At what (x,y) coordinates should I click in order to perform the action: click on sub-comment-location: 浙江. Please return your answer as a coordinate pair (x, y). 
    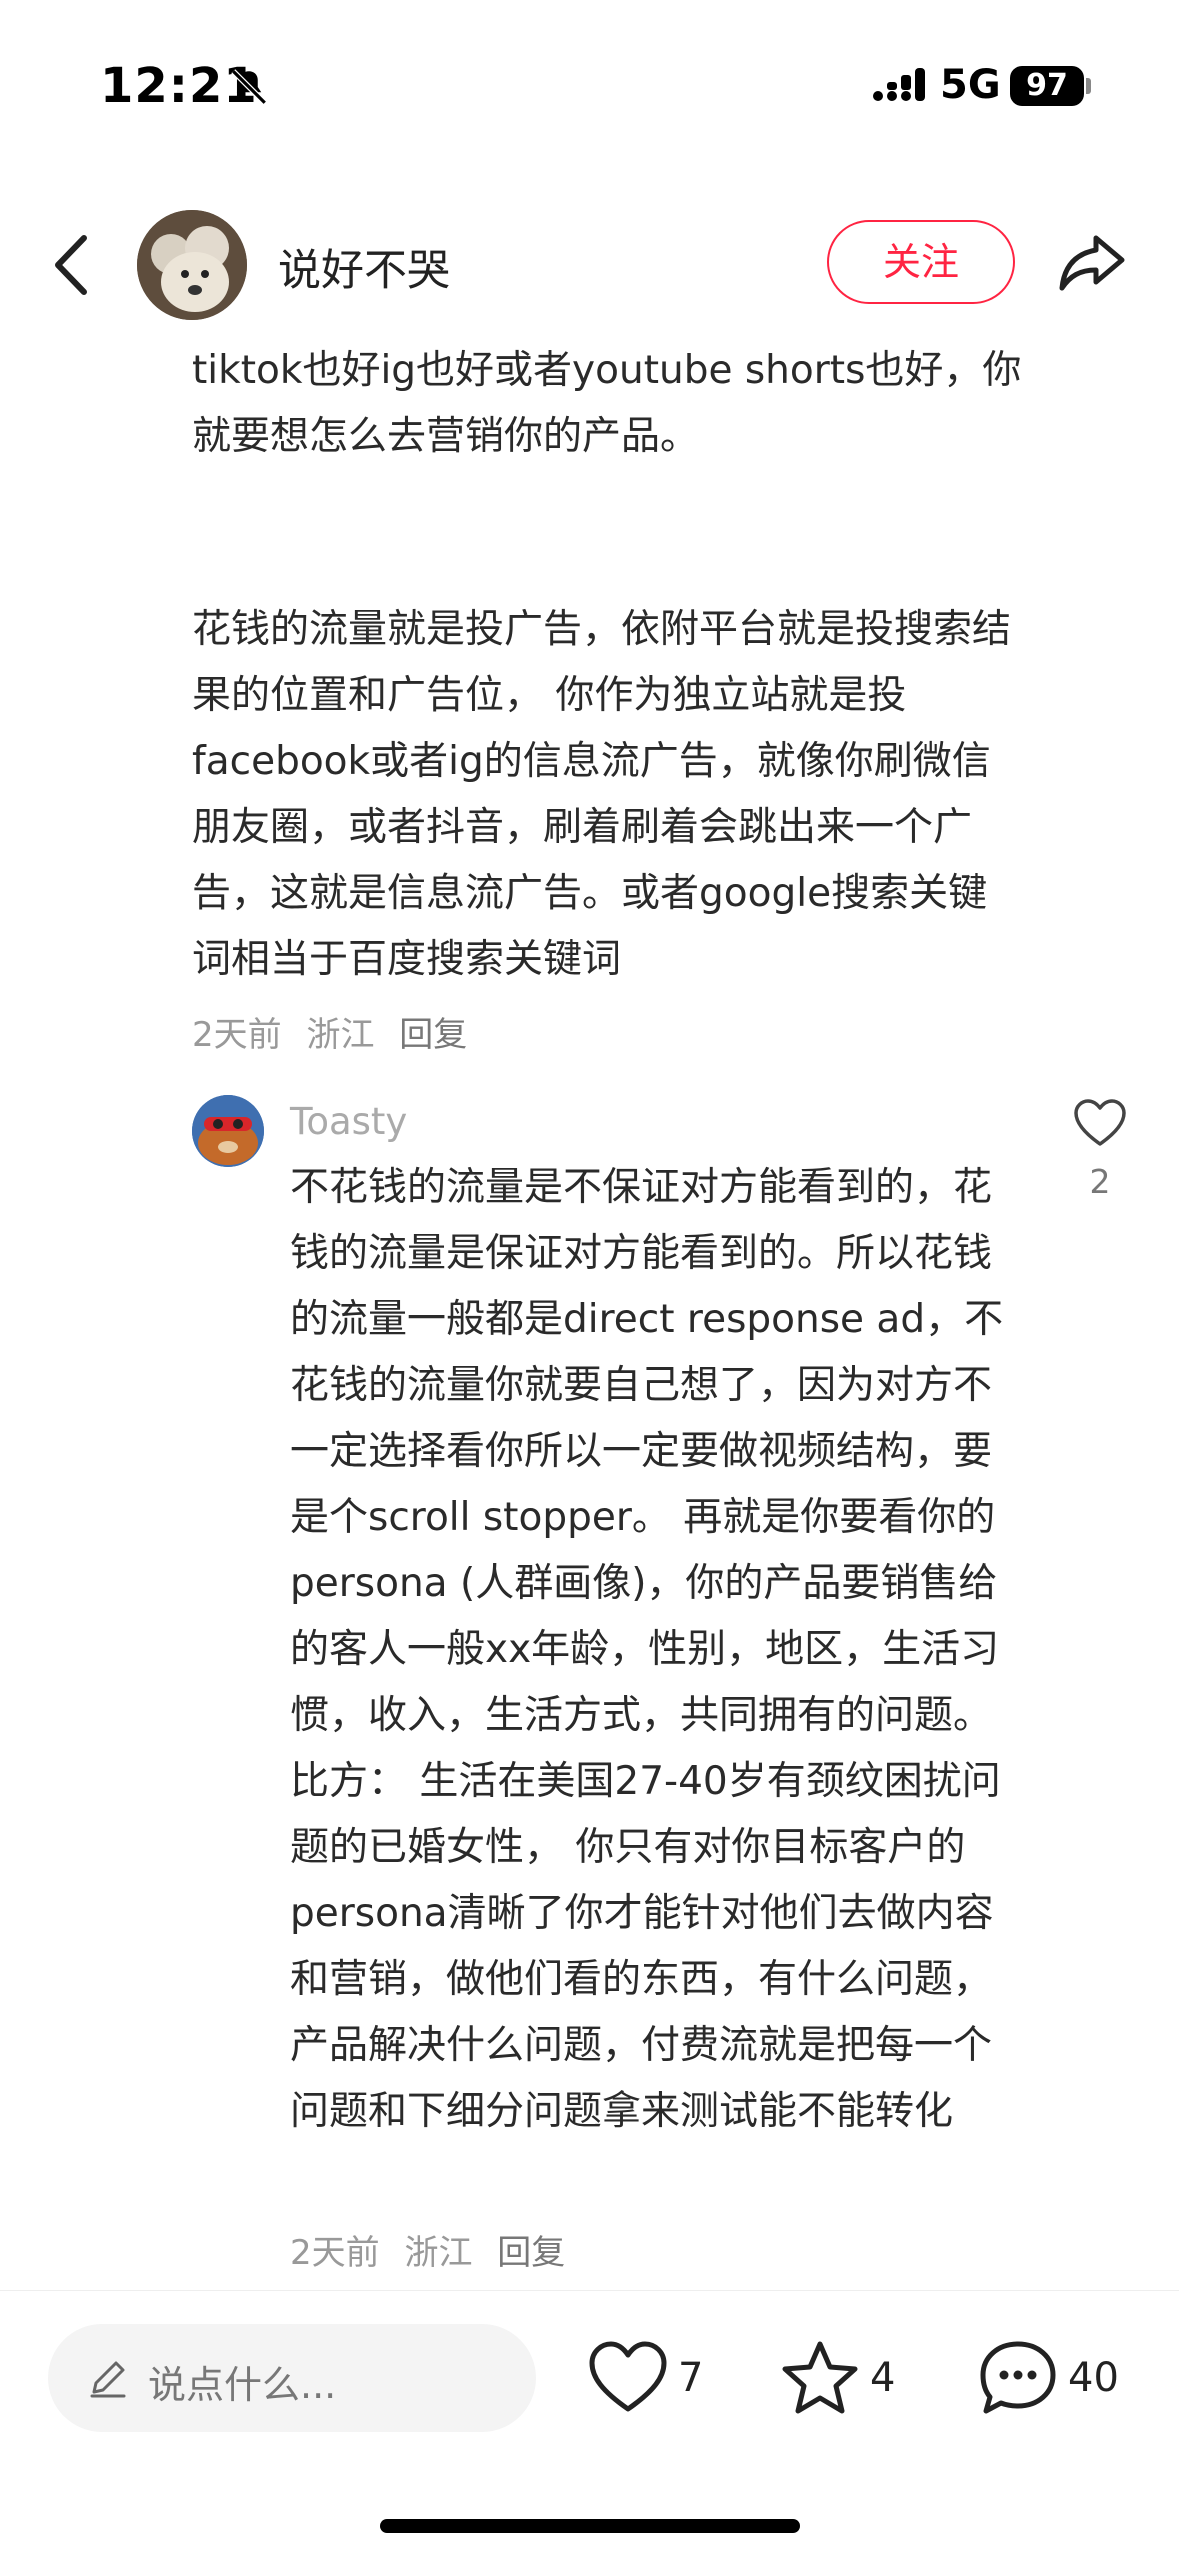
    Looking at the image, I should click on (438, 2253).